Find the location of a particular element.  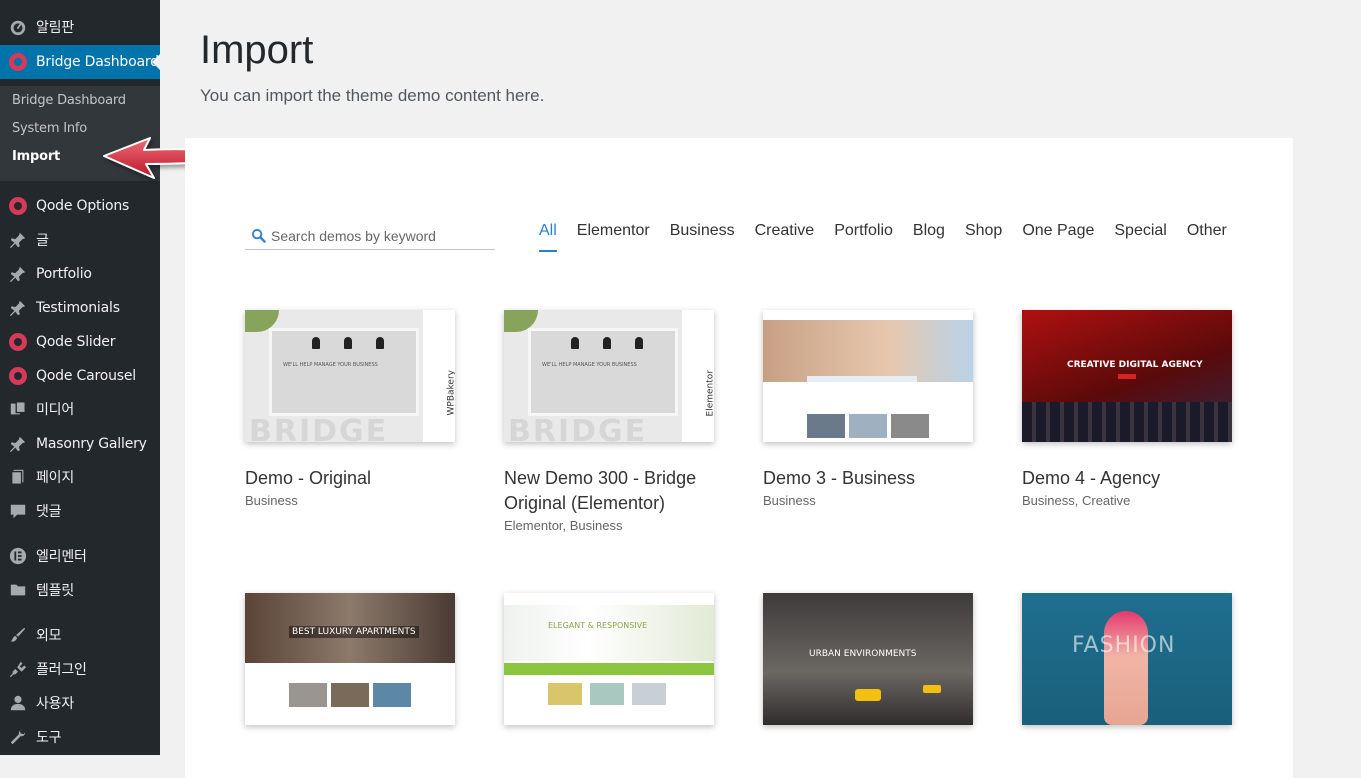

thumb-side-label: Elementor is located at coordinates (709, 393).